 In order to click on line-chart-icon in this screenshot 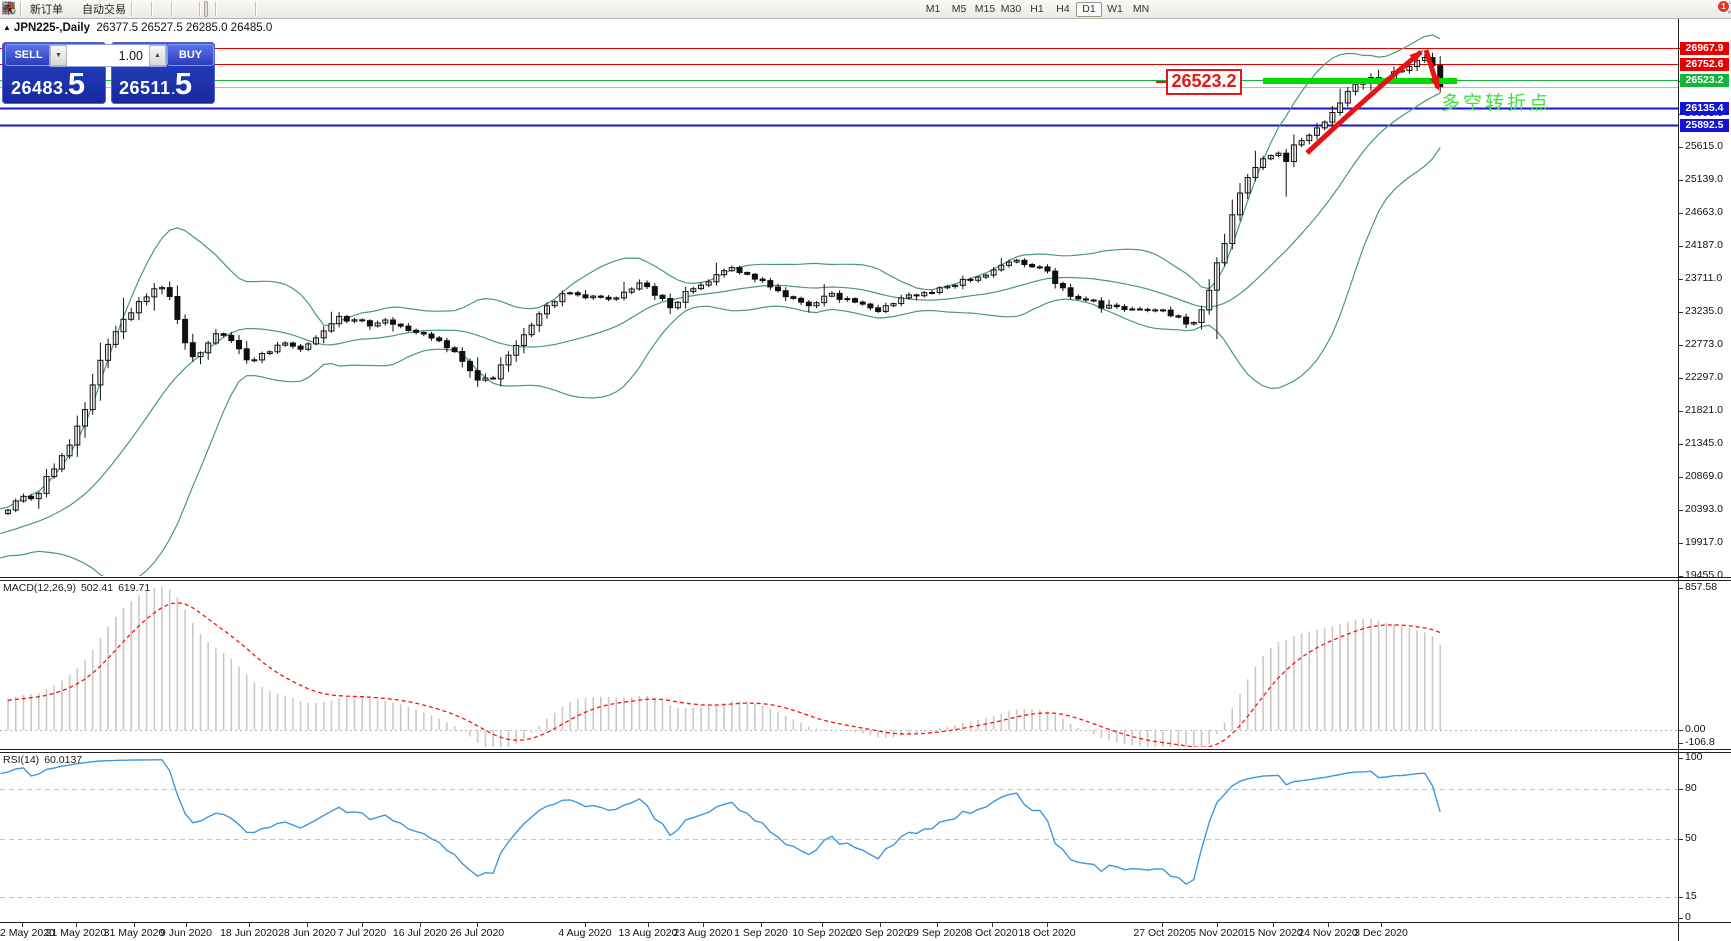, I will do `click(75, 9)`.